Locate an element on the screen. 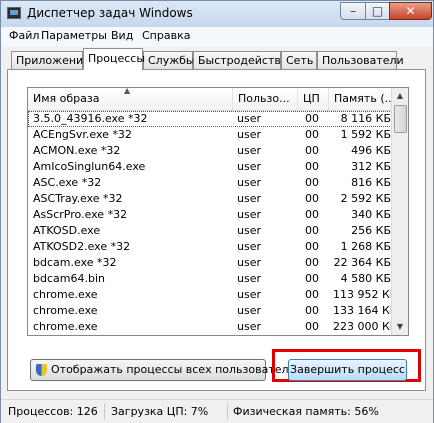 The image size is (434, 423). process-name: ASCTray.exe *32 is located at coordinates (78, 198).